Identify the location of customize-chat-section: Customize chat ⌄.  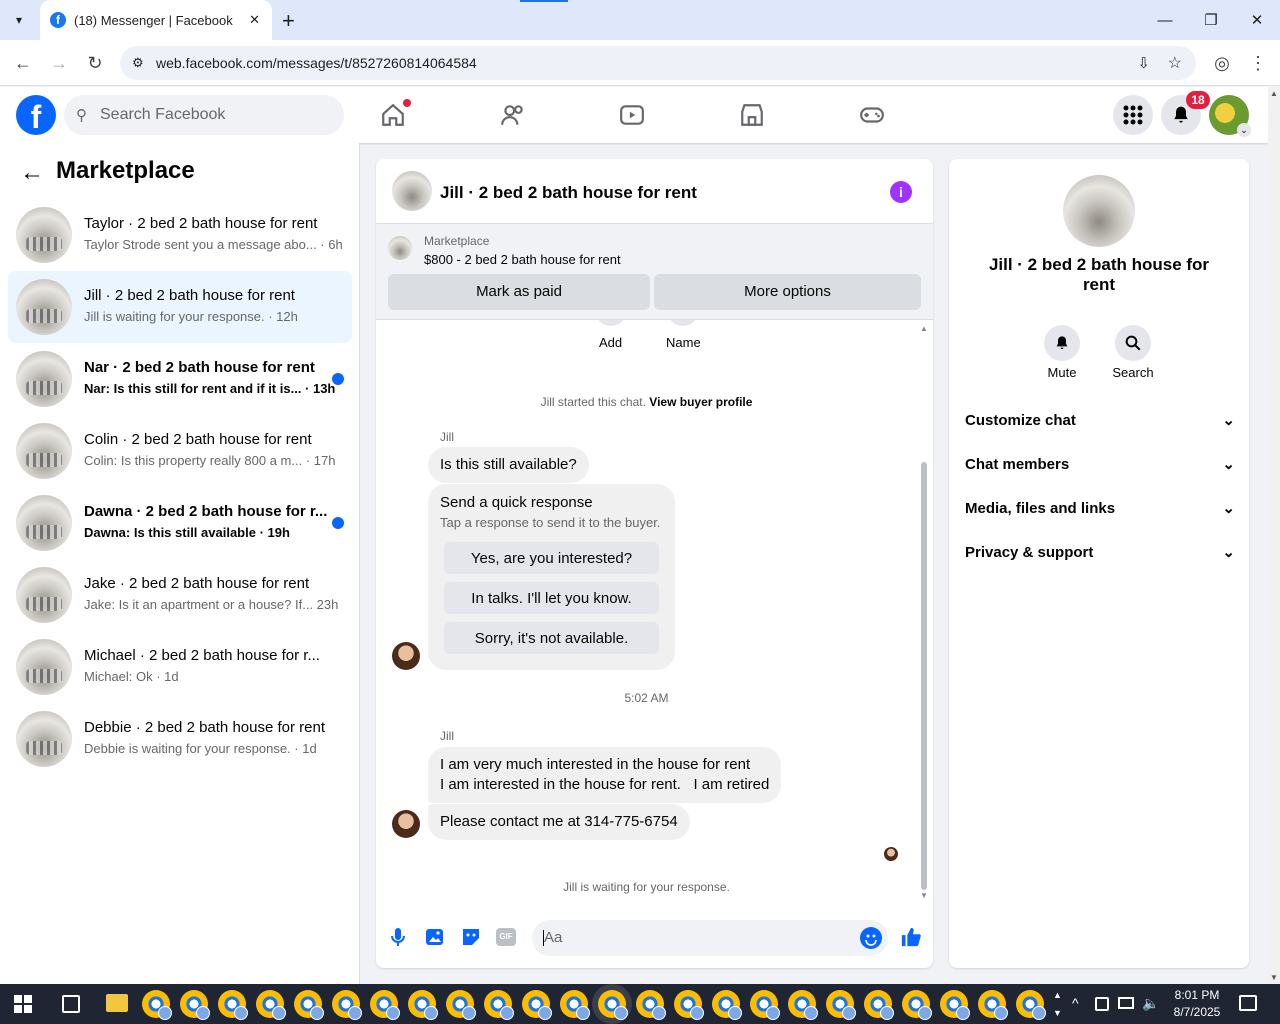
(1100, 420).